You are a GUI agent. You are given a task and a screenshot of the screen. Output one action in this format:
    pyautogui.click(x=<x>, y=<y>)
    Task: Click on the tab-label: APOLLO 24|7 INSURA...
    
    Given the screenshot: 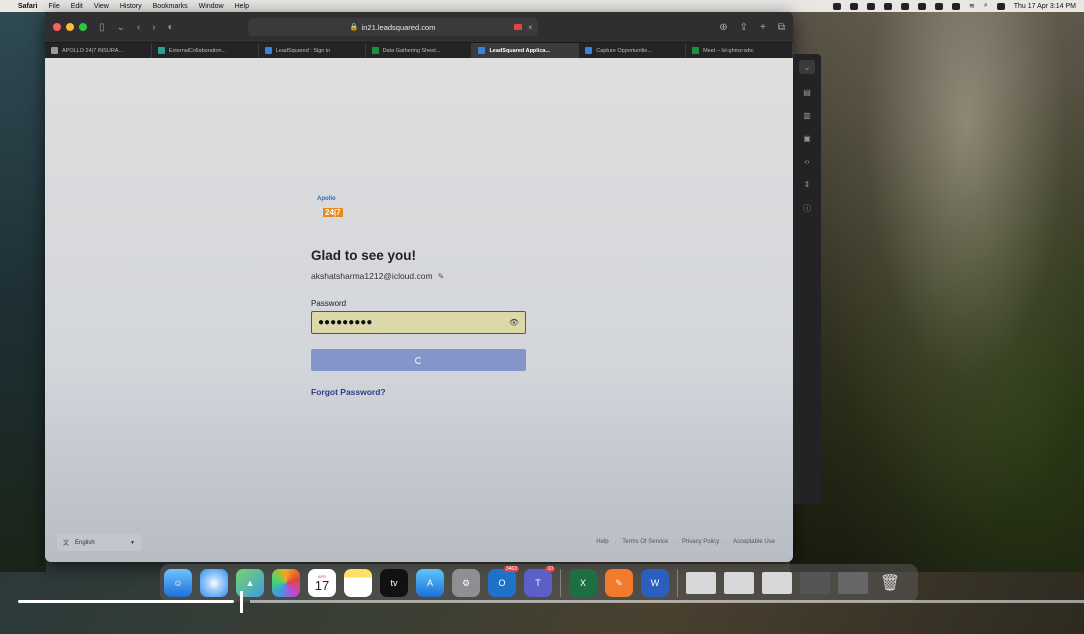 What is the action you would take?
    pyautogui.click(x=93, y=50)
    